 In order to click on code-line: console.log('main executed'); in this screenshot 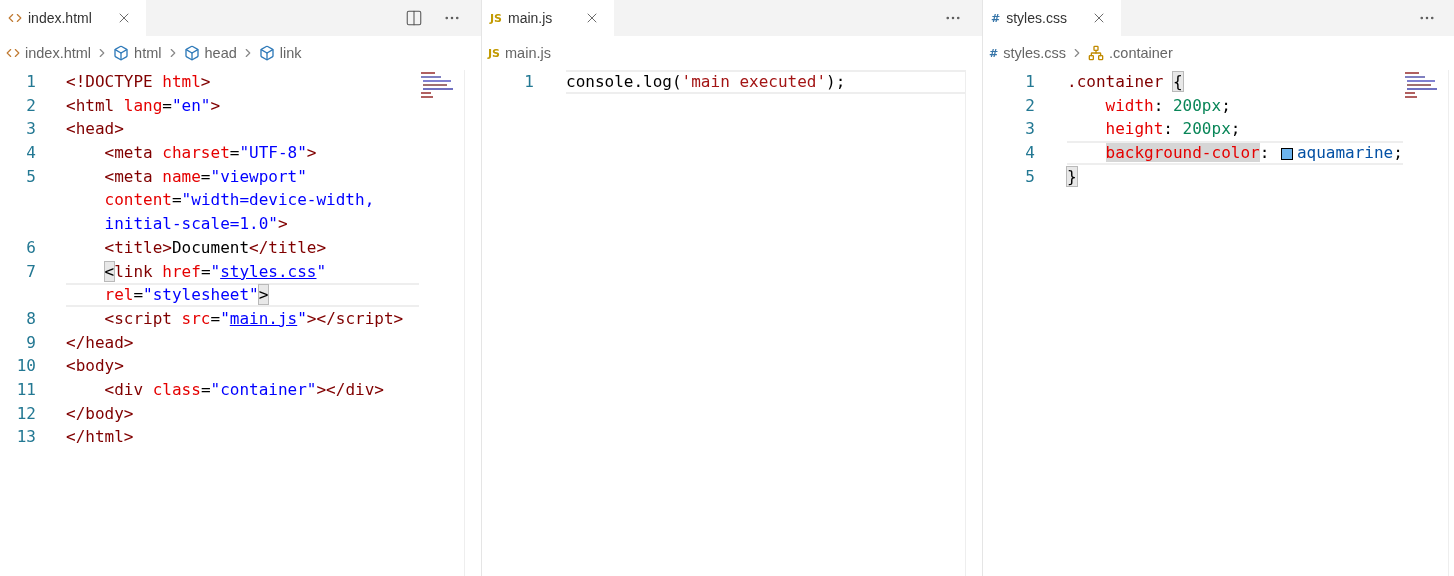, I will do `click(765, 82)`.